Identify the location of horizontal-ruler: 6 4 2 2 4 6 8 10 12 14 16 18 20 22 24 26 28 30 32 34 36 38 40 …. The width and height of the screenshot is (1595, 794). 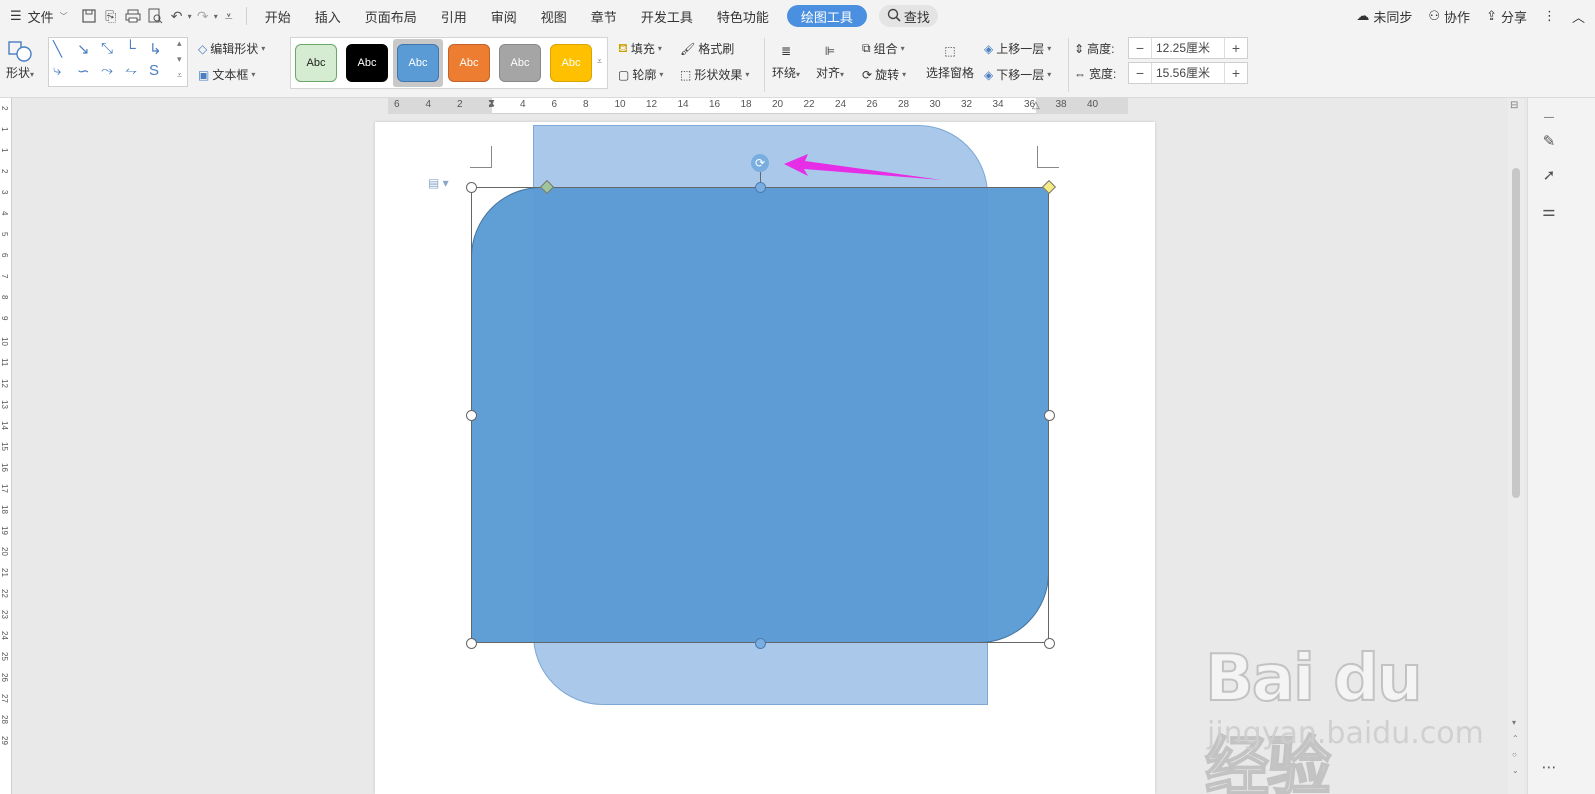
(758, 106).